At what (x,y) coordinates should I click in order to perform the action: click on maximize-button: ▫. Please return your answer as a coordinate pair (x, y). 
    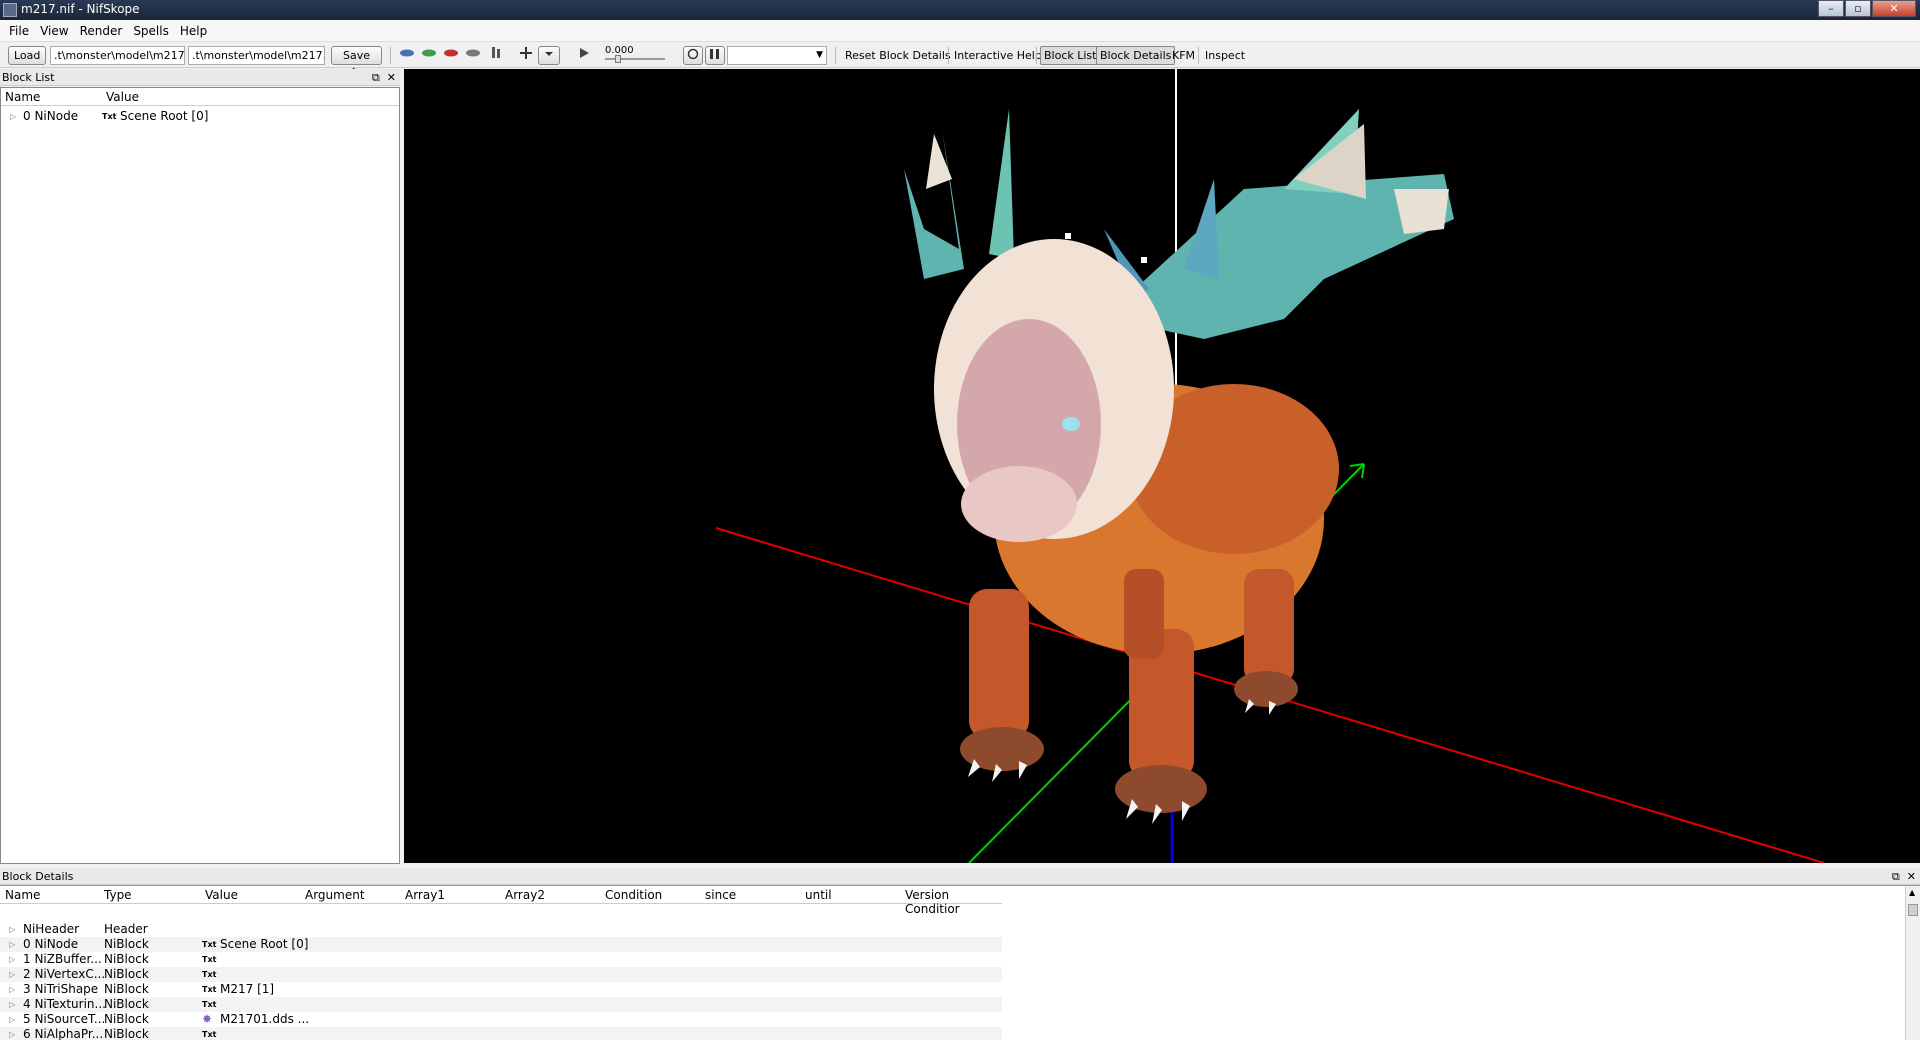
    Looking at the image, I should click on (1858, 8).